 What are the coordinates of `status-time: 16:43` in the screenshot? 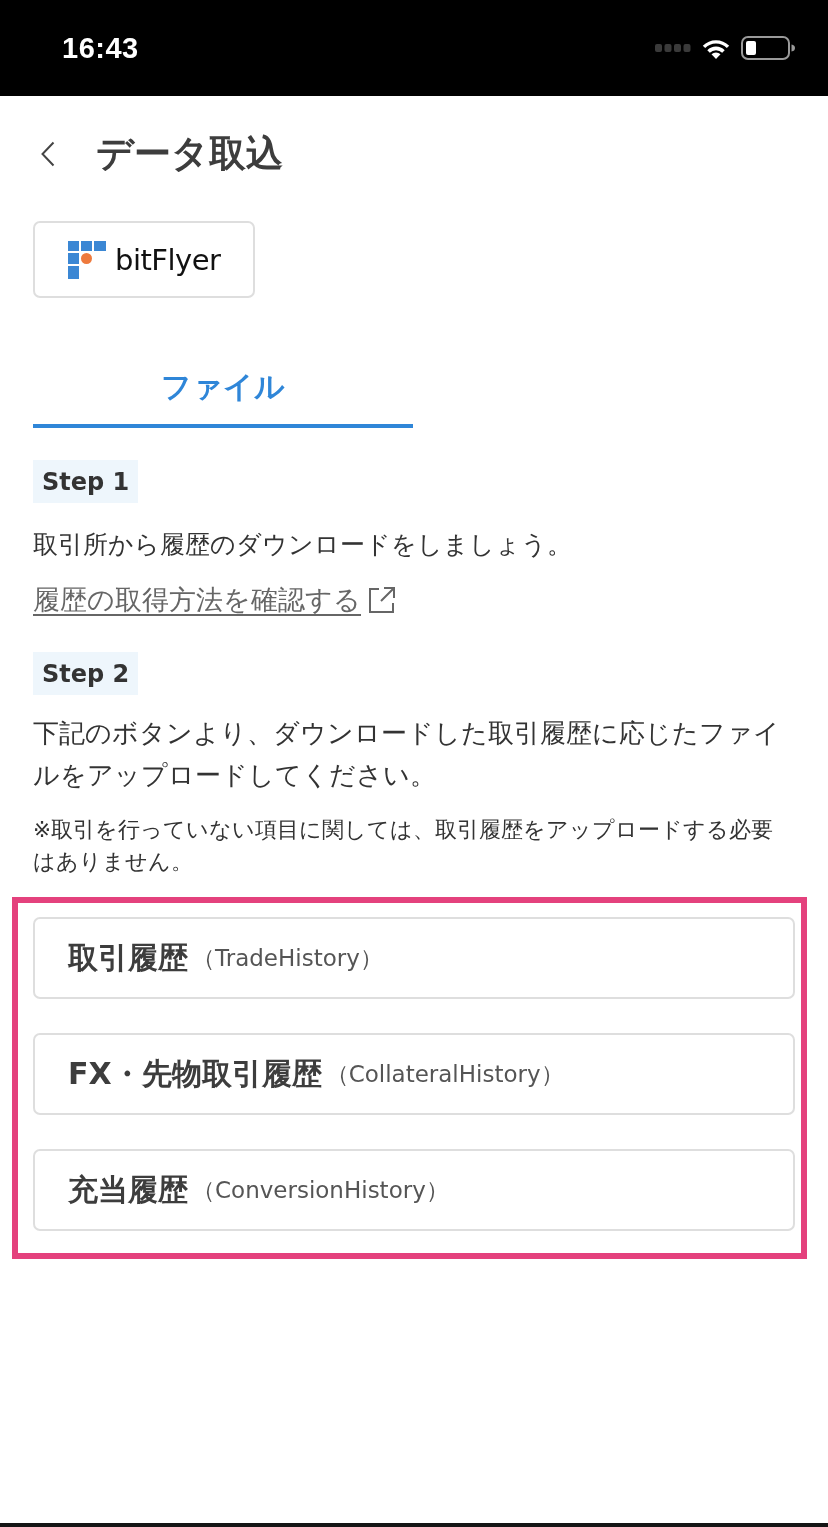 It's located at (100, 48).